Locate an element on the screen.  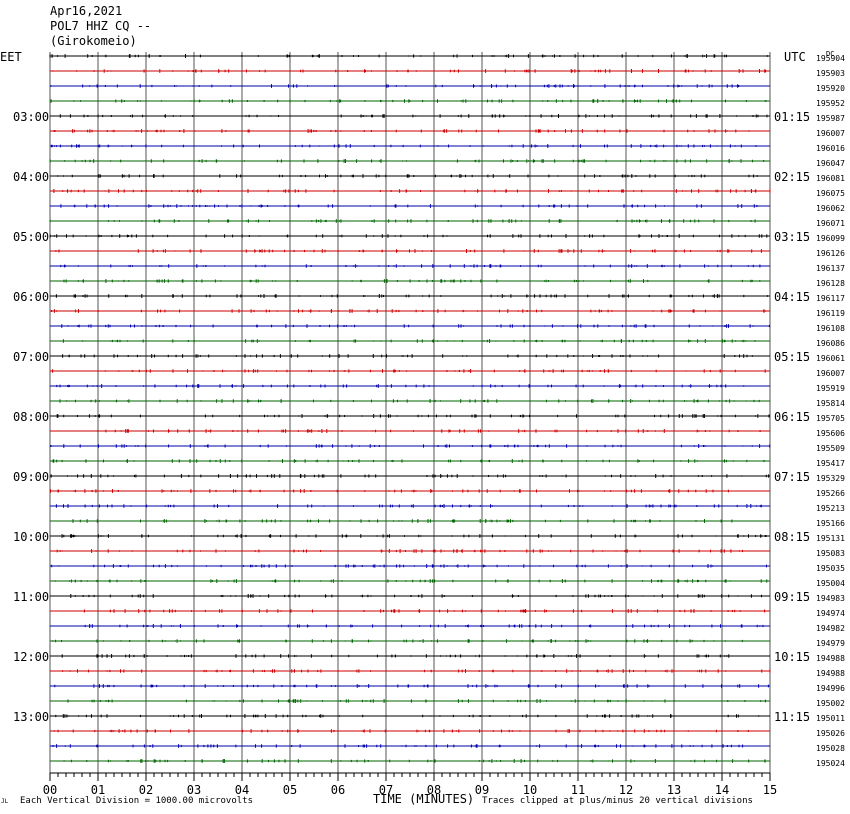
row-value-label: 194996 is located at coordinates (830, 688).